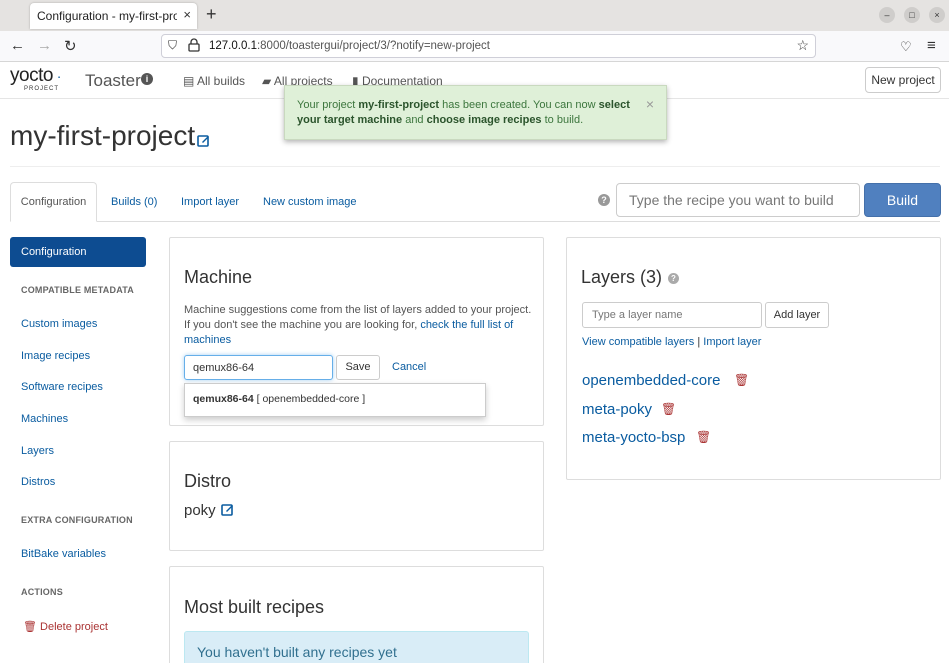 The width and height of the screenshot is (949, 663). Describe the element at coordinates (309, 399) in the screenshot. I see `suggestion-layer-name: [ openembedded-core ]` at that location.